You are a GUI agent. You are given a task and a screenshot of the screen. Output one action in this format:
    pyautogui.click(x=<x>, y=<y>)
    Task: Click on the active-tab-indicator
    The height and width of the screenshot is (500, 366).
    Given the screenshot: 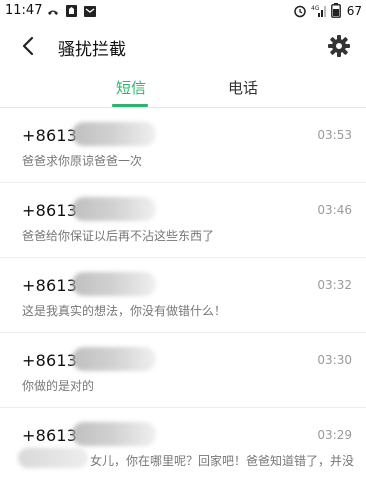 What is the action you would take?
    pyautogui.click(x=130, y=105)
    